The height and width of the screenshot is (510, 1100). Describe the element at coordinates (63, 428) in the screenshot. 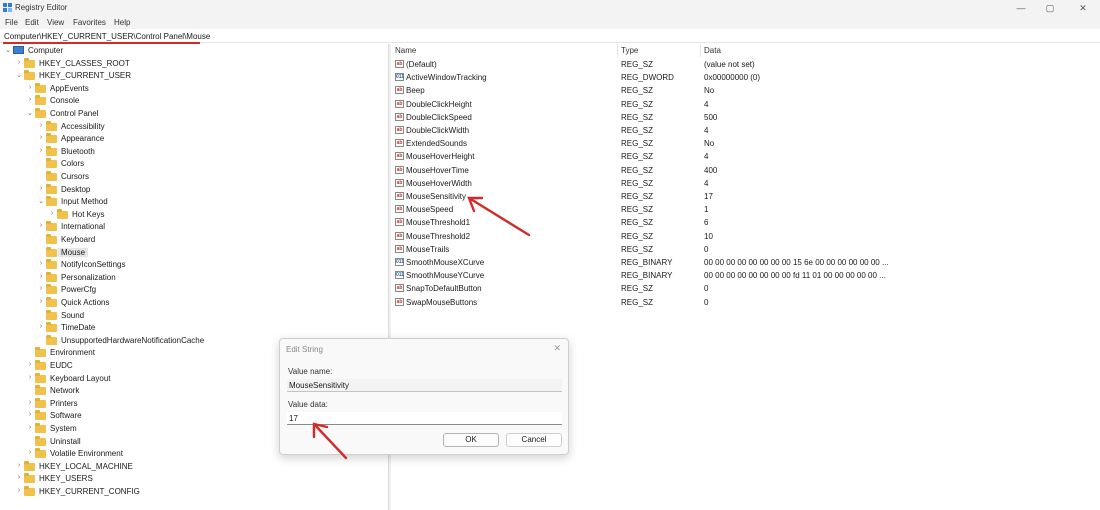

I see `tree-item-label: System` at that location.